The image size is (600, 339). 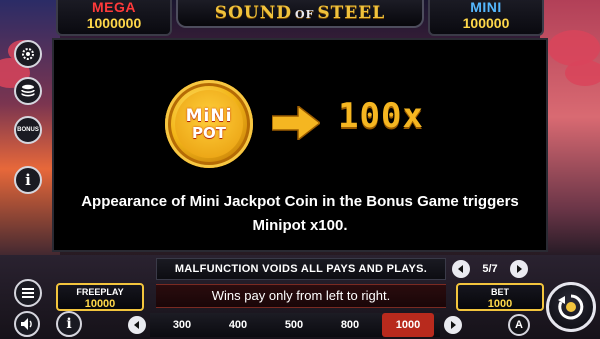 I want to click on bet-option-selected: 1000, so click(x=408, y=325).